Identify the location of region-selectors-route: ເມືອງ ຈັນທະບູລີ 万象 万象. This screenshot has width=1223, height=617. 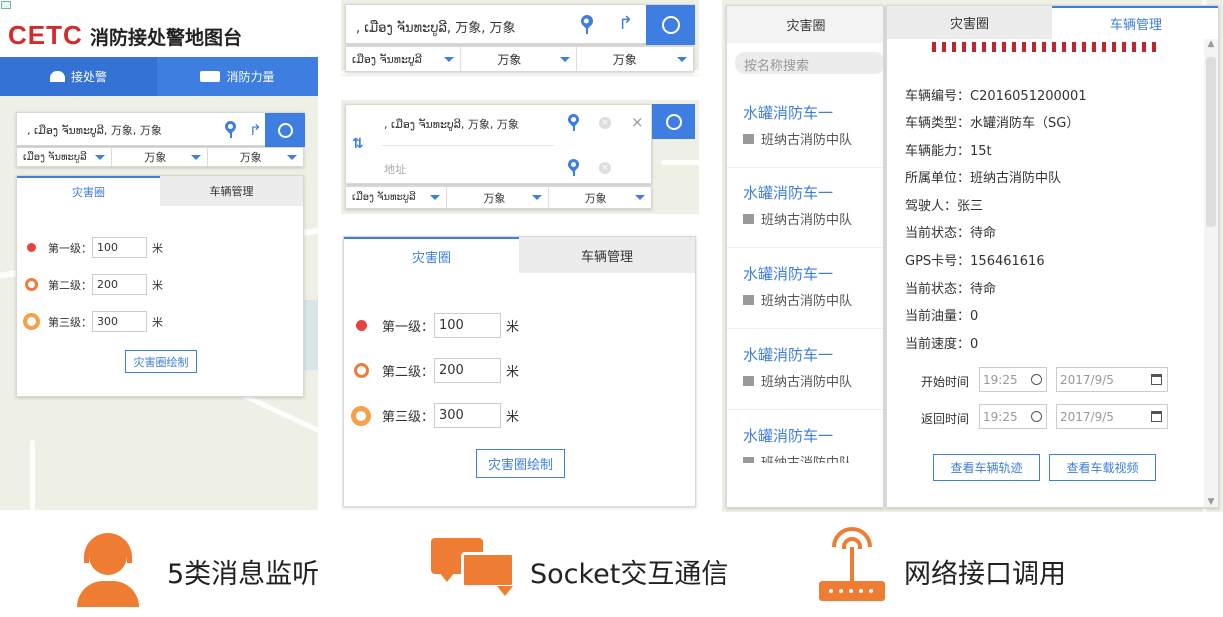
(498, 197).